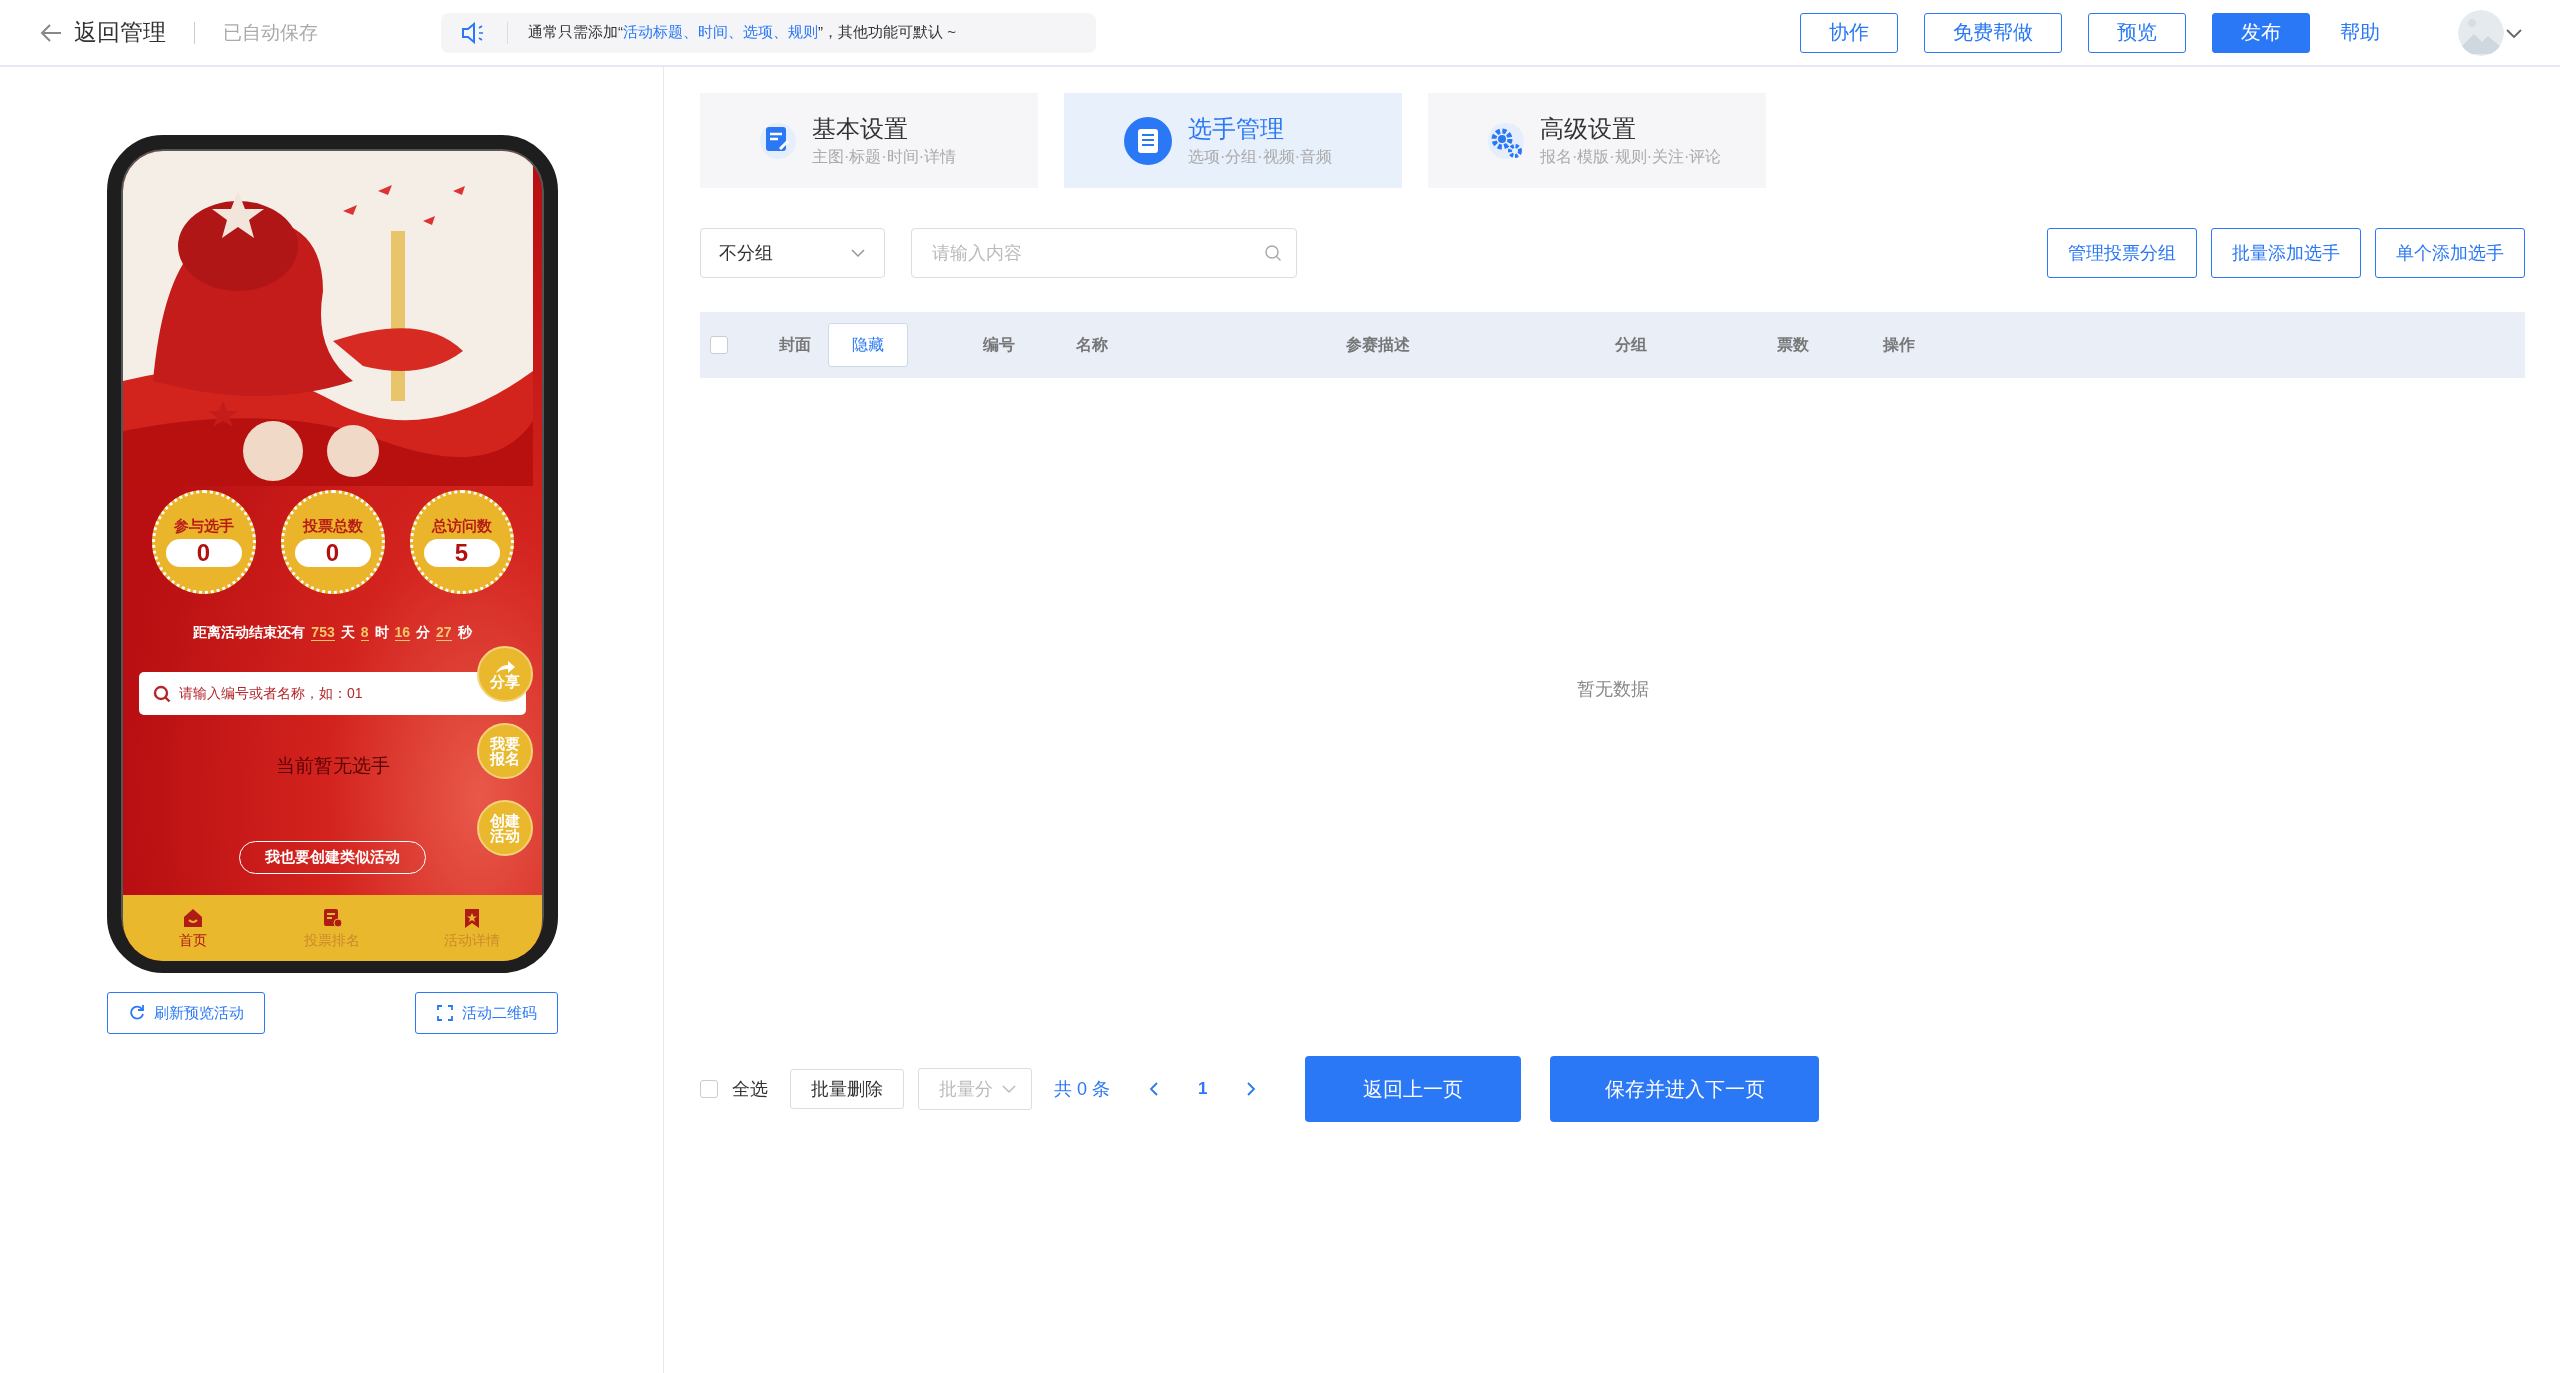 Image resolution: width=2560 pixels, height=1373 pixels. Describe the element at coordinates (2261, 32) in the screenshot. I see `publish-button: 发布` at that location.